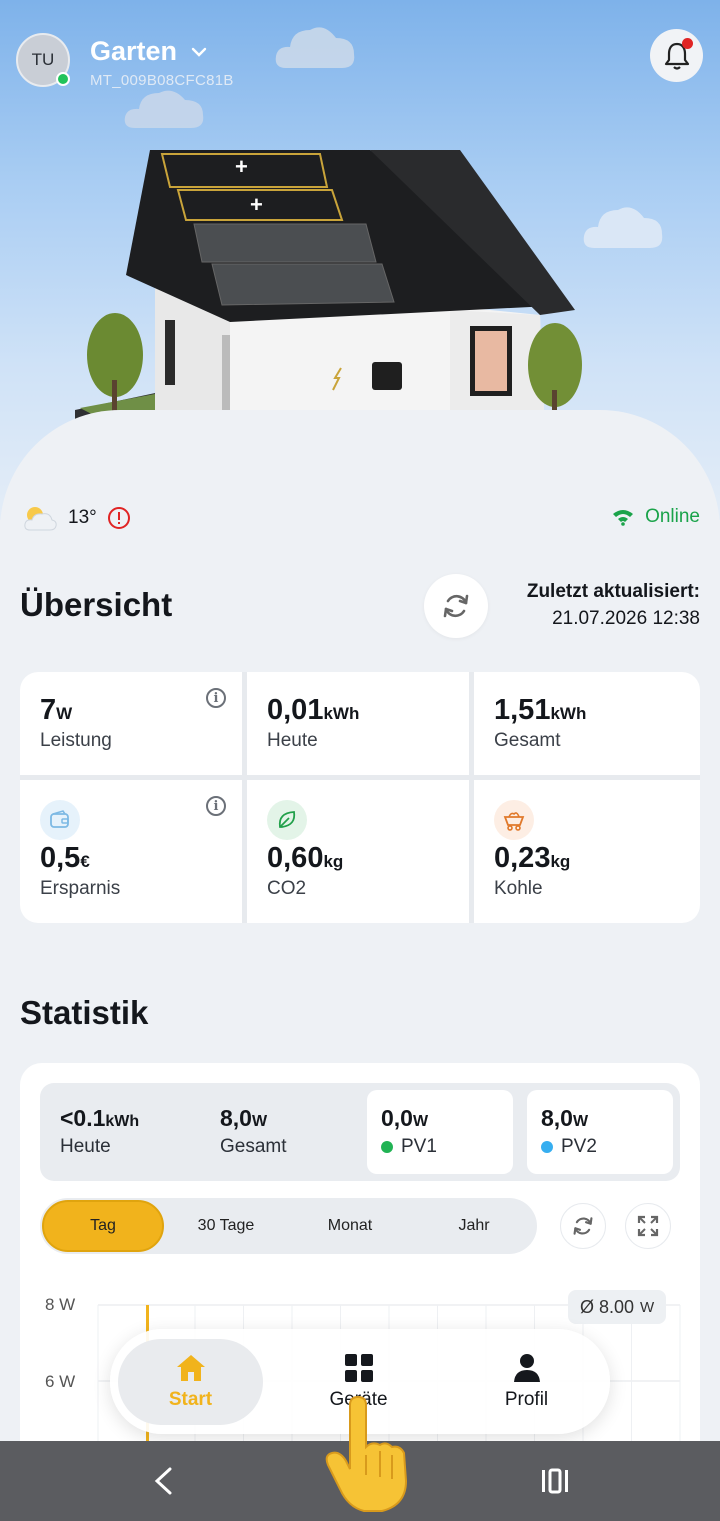 Image resolution: width=720 pixels, height=1521 pixels. I want to click on statistics-title: Statistik, so click(84, 1012).